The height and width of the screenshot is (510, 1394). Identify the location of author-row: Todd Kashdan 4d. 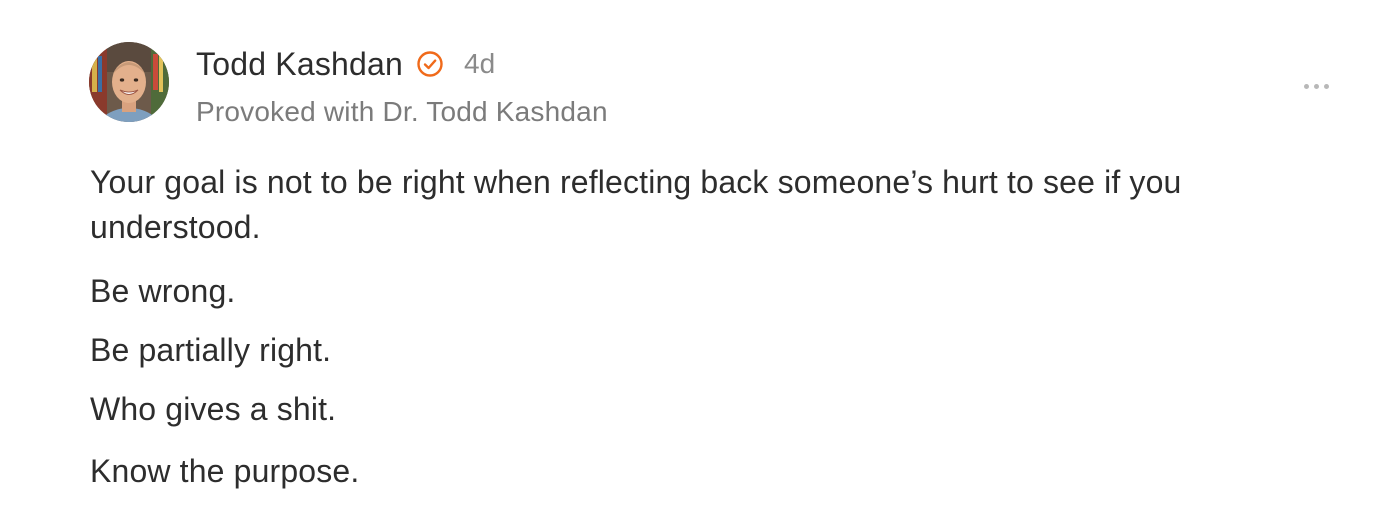
(402, 64).